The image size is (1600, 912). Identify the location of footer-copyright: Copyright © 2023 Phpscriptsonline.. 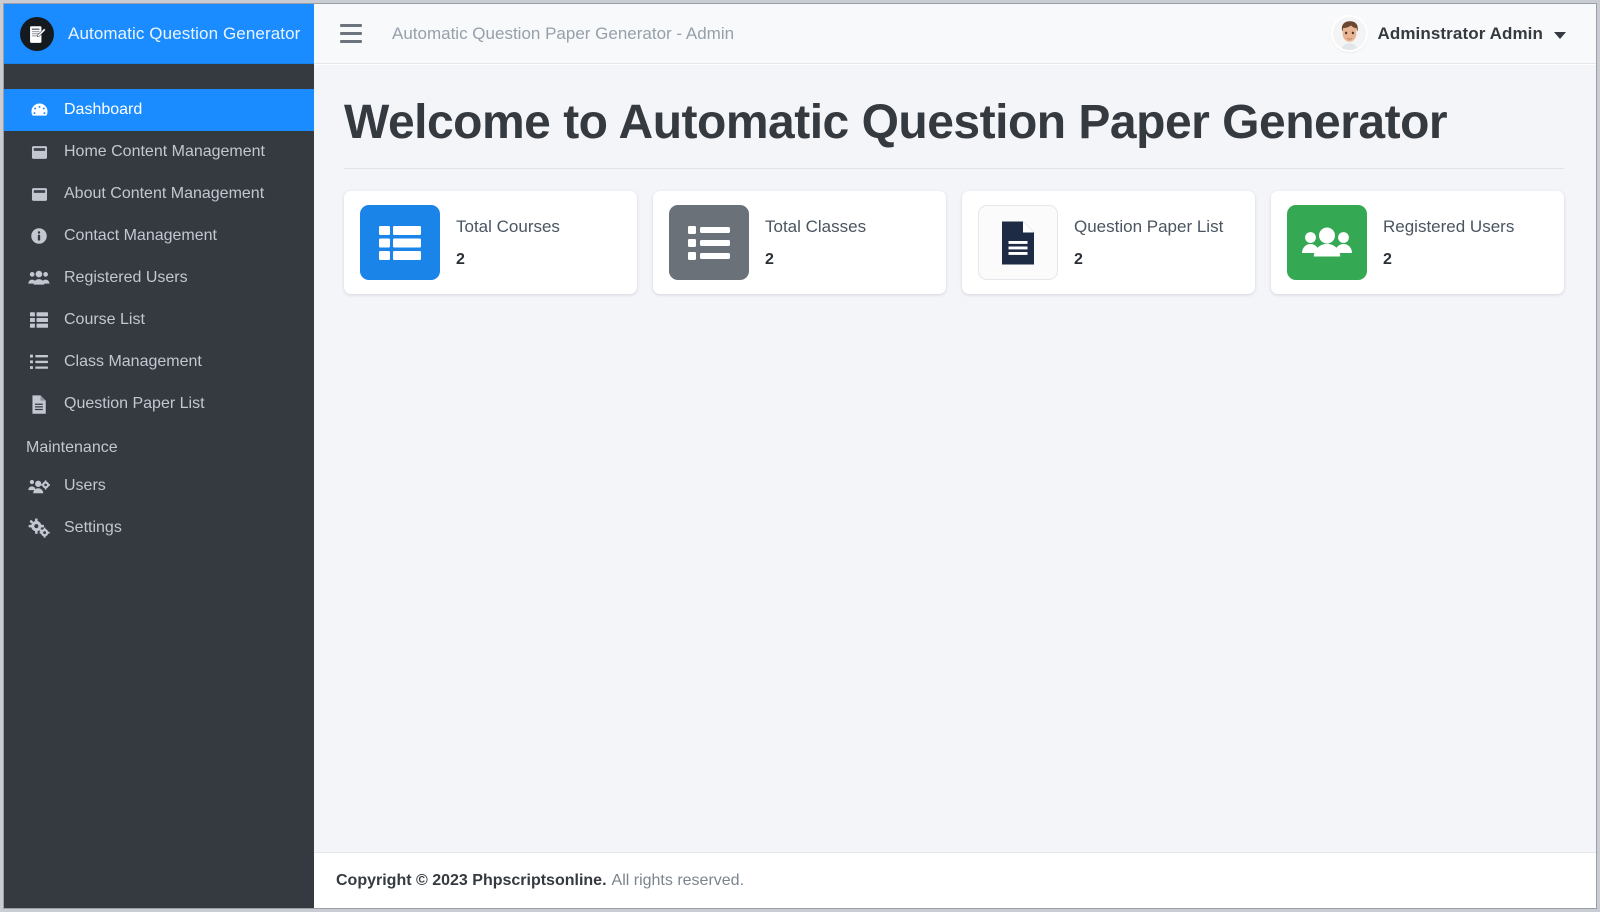
(471, 880).